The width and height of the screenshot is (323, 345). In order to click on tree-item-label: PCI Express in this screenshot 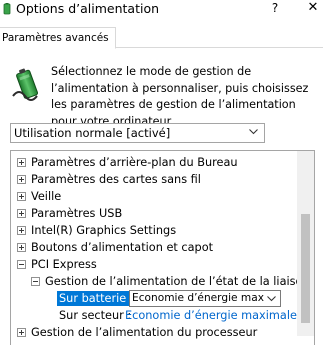, I will do `click(64, 264)`.